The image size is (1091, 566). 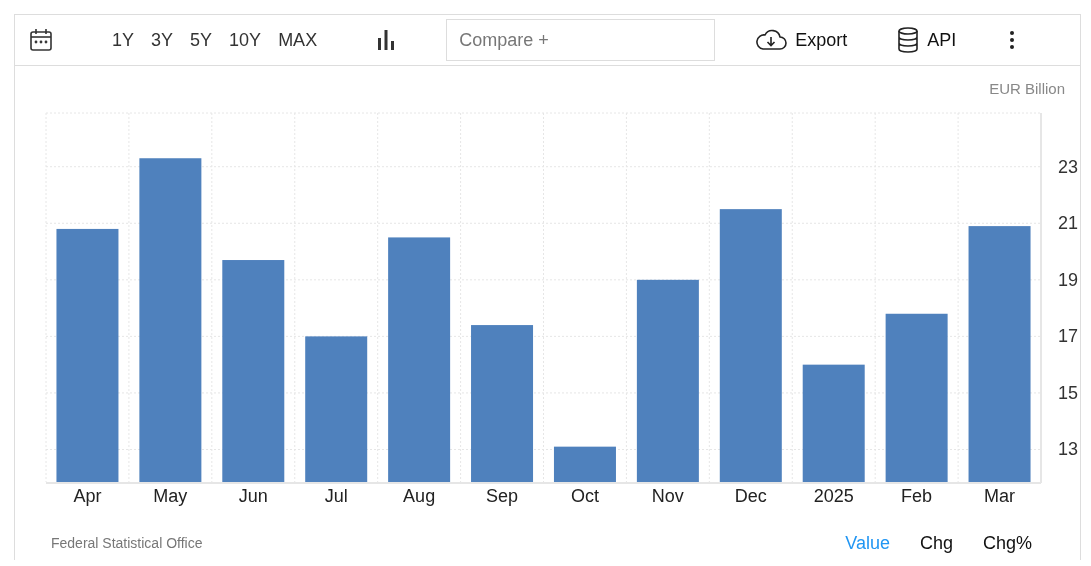 What do you see at coordinates (1012, 40) in the screenshot?
I see `more-icon` at bounding box center [1012, 40].